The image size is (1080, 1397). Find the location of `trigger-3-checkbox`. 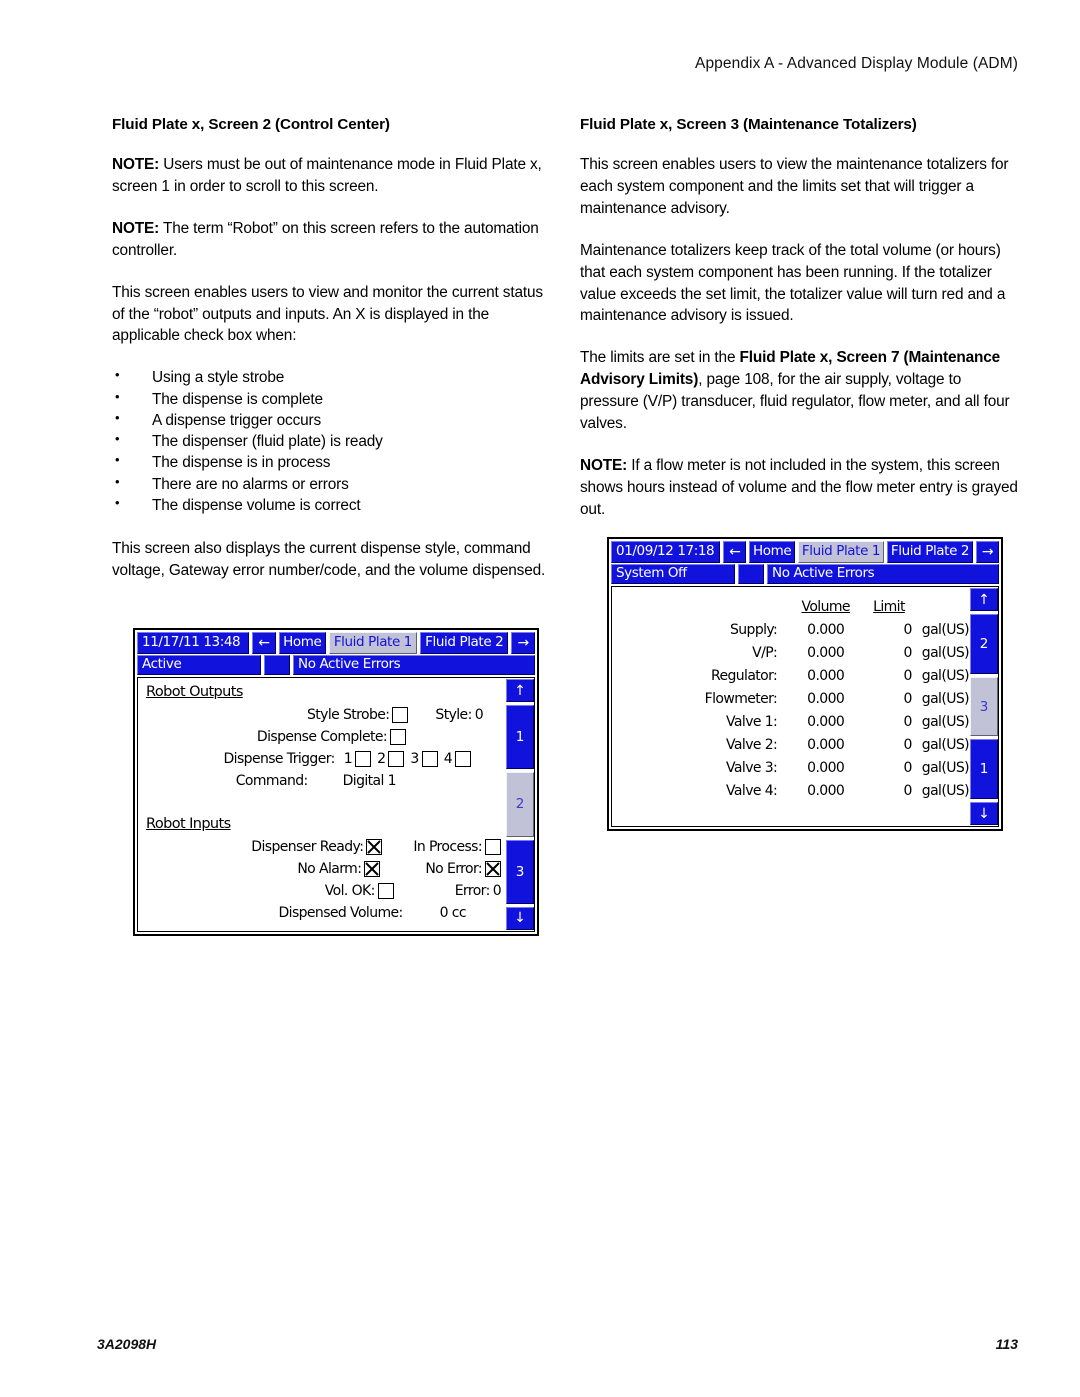

trigger-3-checkbox is located at coordinates (429, 759).